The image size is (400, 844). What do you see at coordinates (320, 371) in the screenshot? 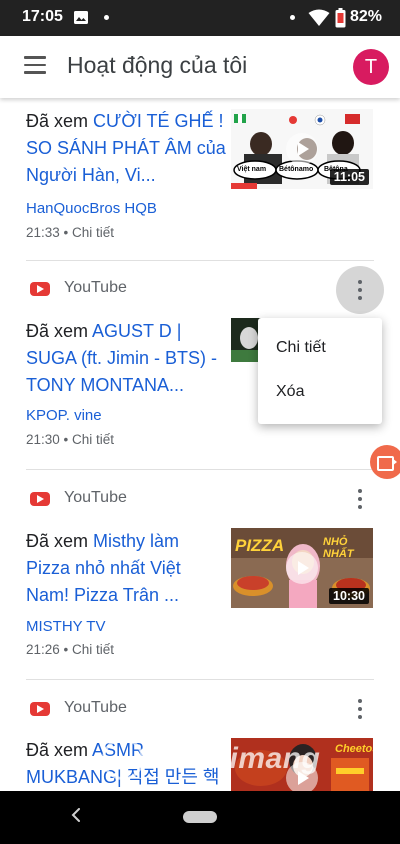
I see `overflow-menu: Chi tiết Xóa` at bounding box center [320, 371].